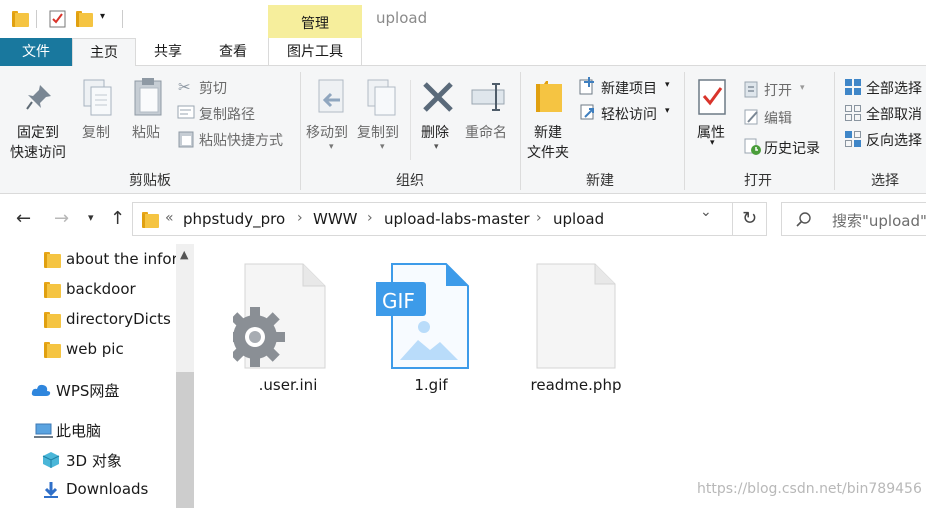 This screenshot has width=926, height=508. Describe the element at coordinates (58, 19) in the screenshot. I see `properties-checkmark-icon` at that location.